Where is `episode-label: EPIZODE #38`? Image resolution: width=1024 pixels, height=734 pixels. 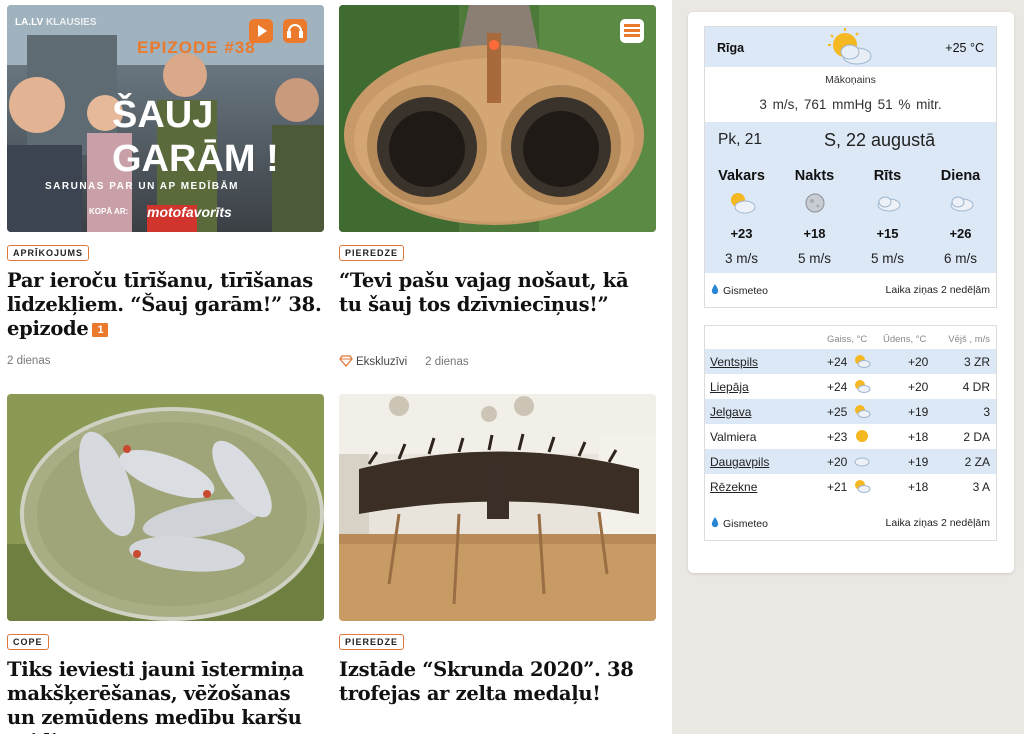
episode-label: EPIZODE #38 is located at coordinates (196, 47).